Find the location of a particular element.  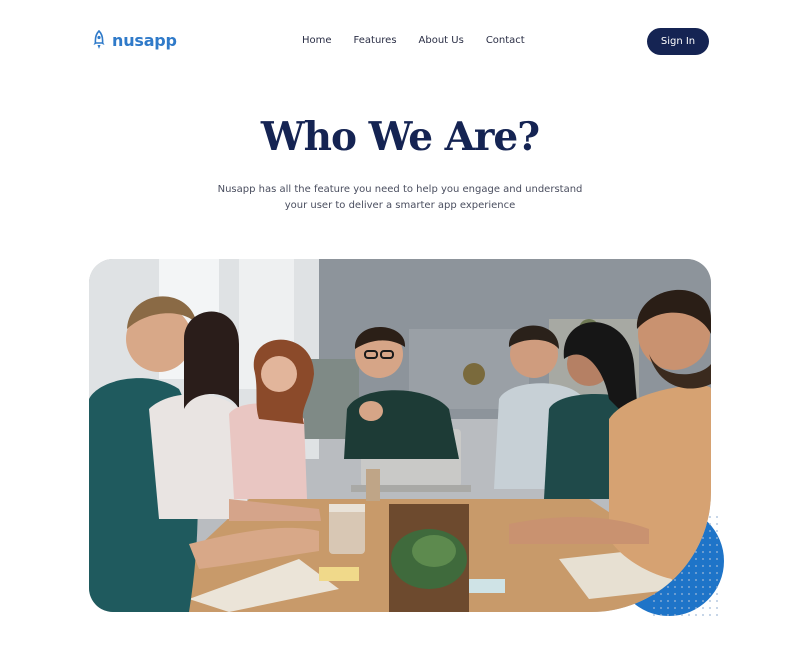

nav-contact: Contact is located at coordinates (505, 40).